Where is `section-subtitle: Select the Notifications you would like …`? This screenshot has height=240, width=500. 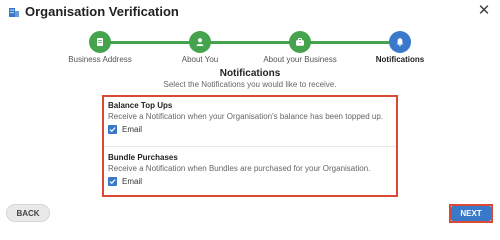 section-subtitle: Select the Notifications you would like … is located at coordinates (250, 84).